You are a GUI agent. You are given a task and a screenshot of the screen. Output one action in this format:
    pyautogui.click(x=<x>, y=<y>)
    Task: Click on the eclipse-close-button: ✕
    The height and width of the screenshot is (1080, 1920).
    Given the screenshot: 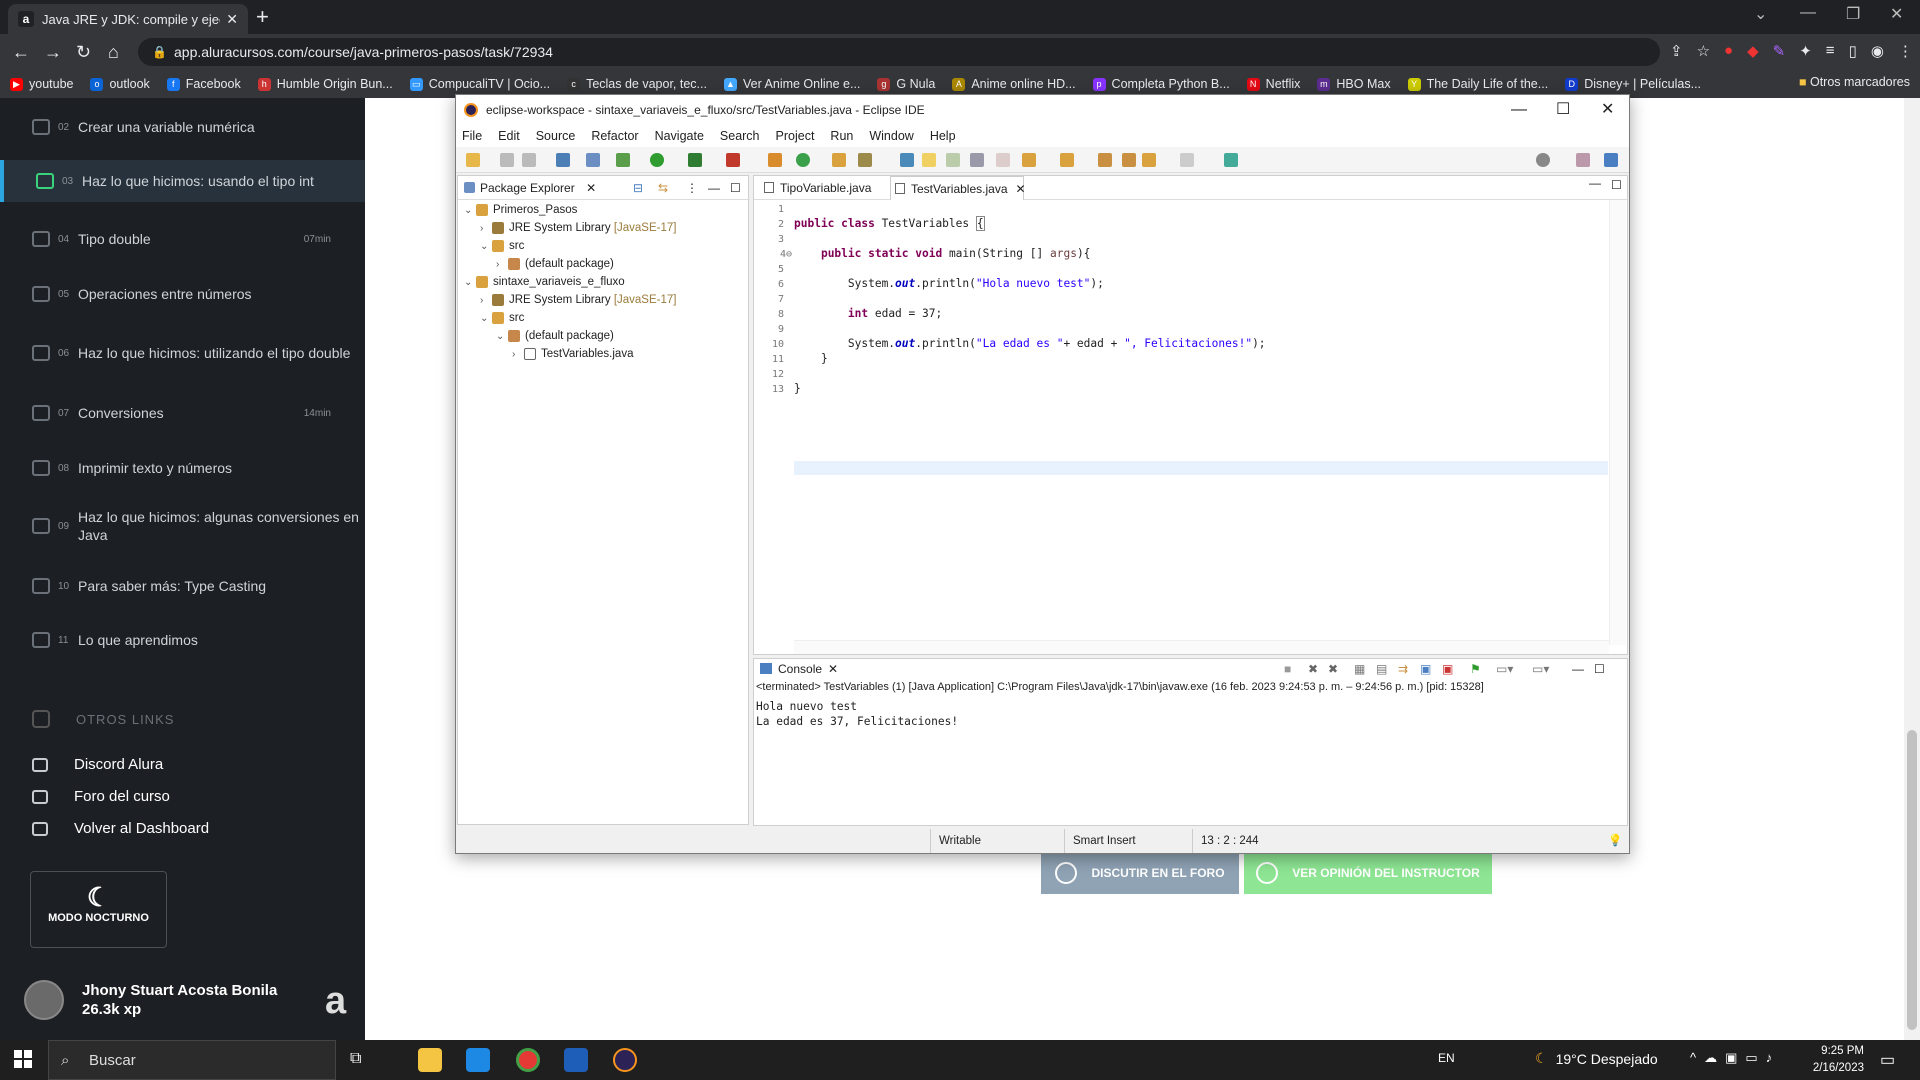 What is the action you would take?
    pyautogui.click(x=1607, y=110)
    